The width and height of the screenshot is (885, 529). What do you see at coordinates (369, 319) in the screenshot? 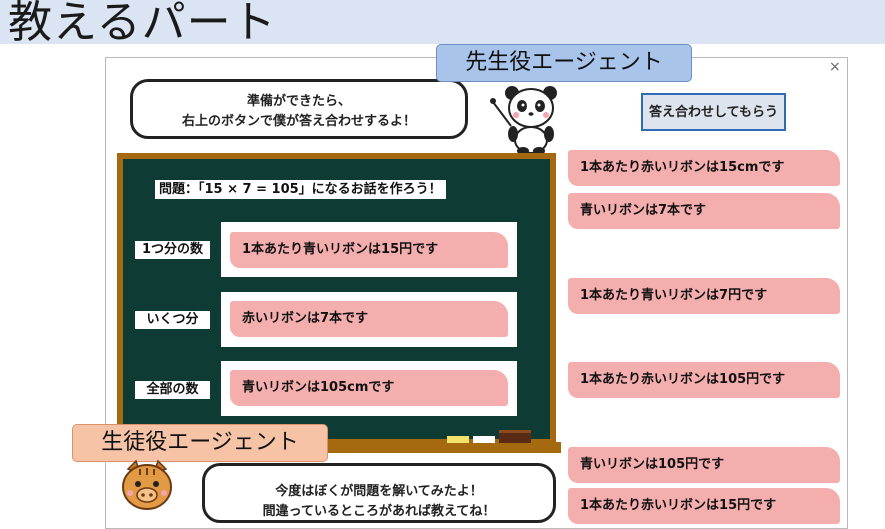
I see `placed-card-count: 赤いリボンは7本です` at bounding box center [369, 319].